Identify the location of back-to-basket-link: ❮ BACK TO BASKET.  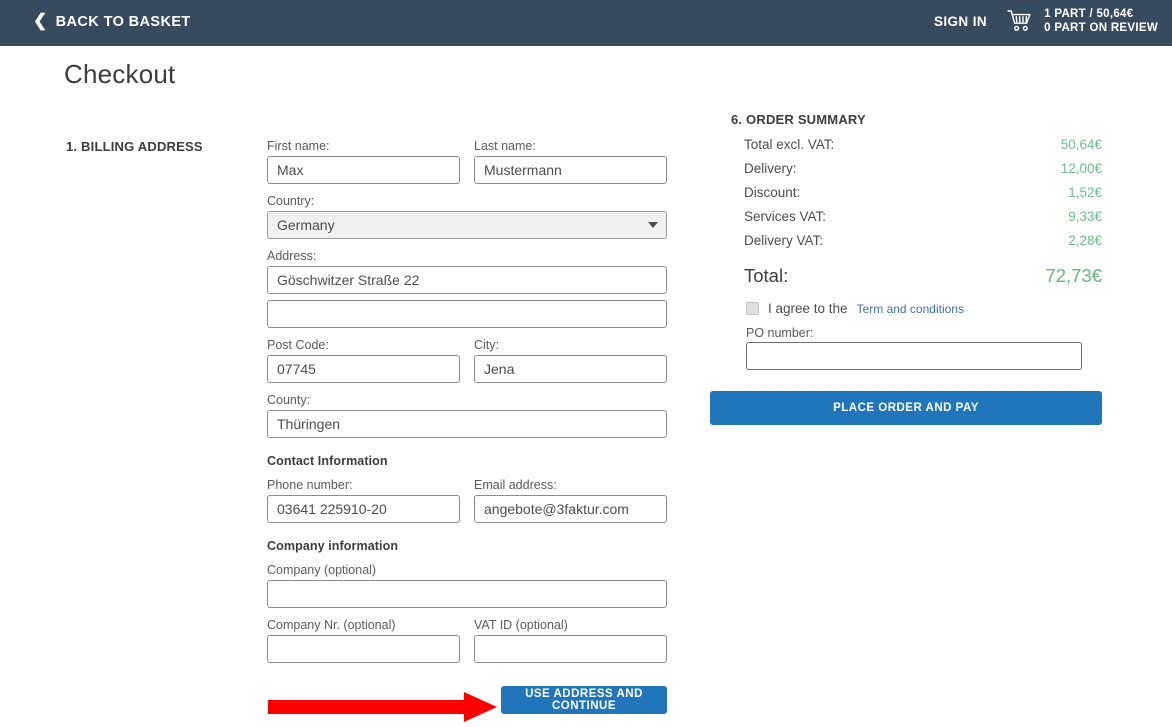
(112, 21).